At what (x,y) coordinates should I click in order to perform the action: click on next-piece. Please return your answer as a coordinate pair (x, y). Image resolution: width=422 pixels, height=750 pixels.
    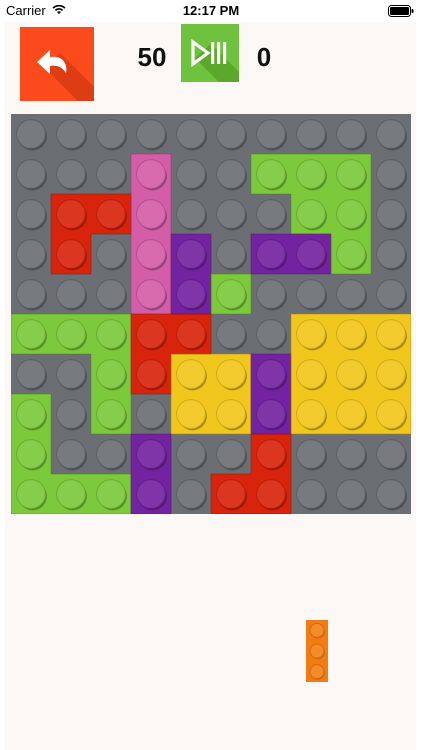
    Looking at the image, I should click on (317, 651).